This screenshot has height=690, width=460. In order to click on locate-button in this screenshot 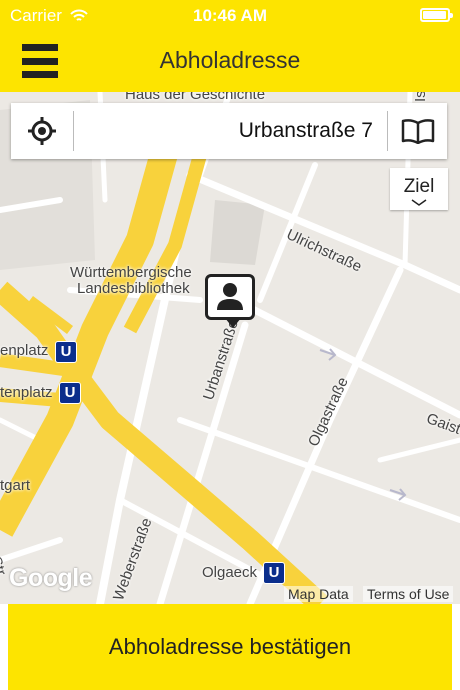, I will do `click(42, 131)`.